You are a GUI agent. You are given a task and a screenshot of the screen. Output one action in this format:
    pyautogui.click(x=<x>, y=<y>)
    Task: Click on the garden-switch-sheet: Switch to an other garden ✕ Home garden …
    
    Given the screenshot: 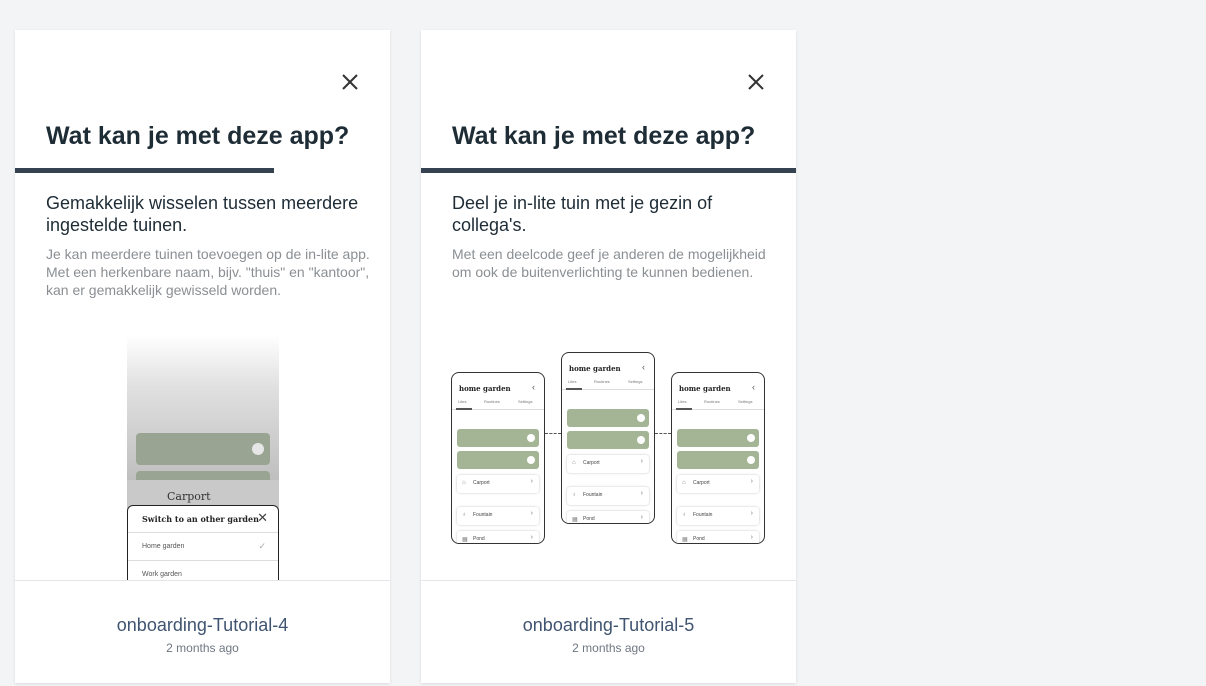 What is the action you would take?
    pyautogui.click(x=203, y=542)
    